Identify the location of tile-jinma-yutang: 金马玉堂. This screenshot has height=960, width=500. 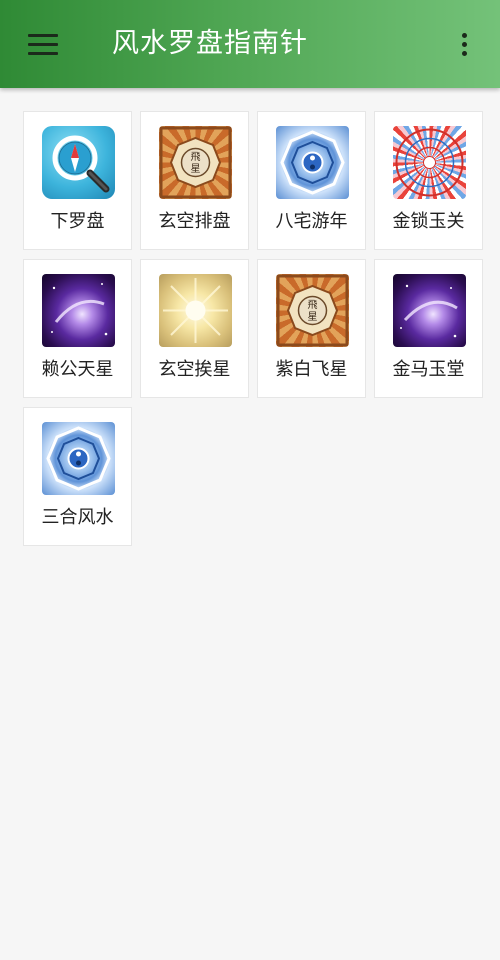
(428, 328).